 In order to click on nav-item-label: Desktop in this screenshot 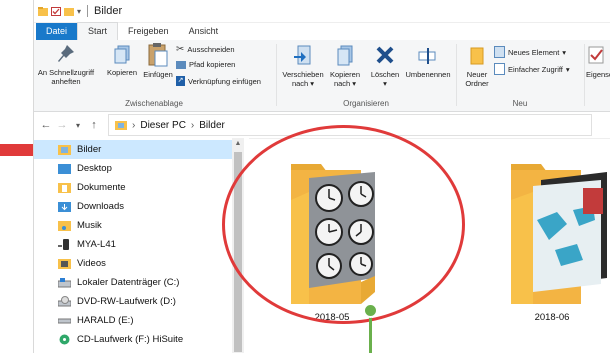, I will do `click(94, 168)`.